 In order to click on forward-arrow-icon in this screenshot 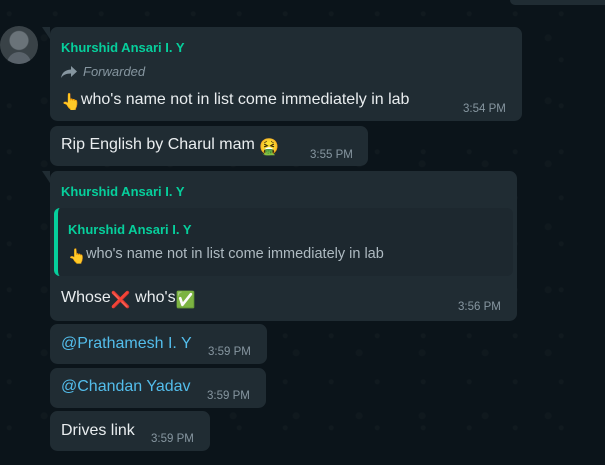, I will do `click(69, 71)`.